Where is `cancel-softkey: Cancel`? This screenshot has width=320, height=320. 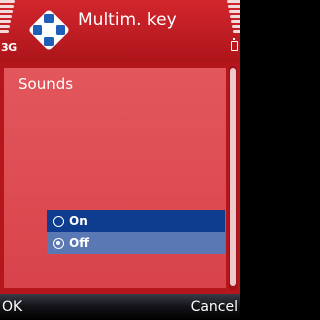 cancel-softkey: Cancel is located at coordinates (214, 307).